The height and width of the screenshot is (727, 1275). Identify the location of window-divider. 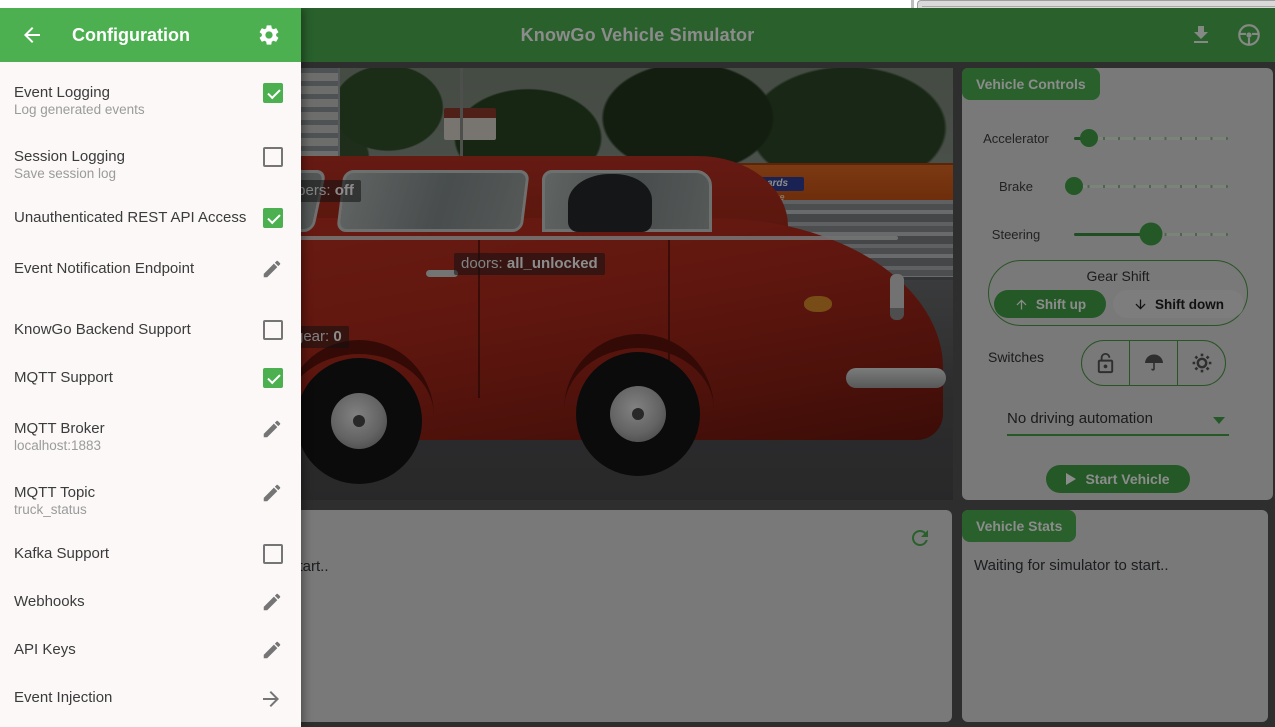
(912, 4).